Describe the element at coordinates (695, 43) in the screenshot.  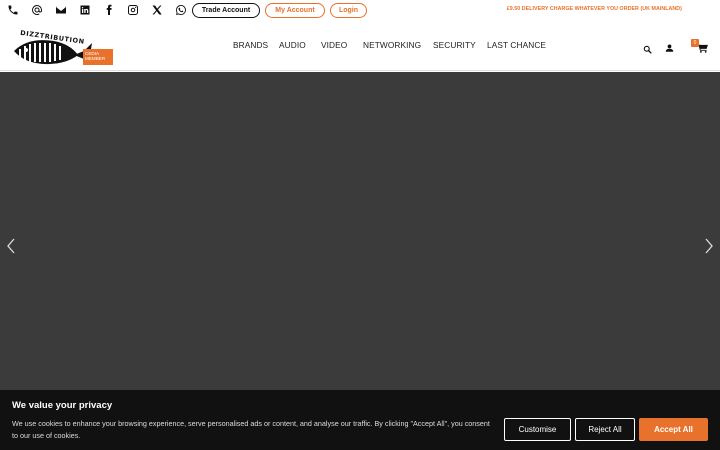
I see `cart-count-badge: 0` at that location.